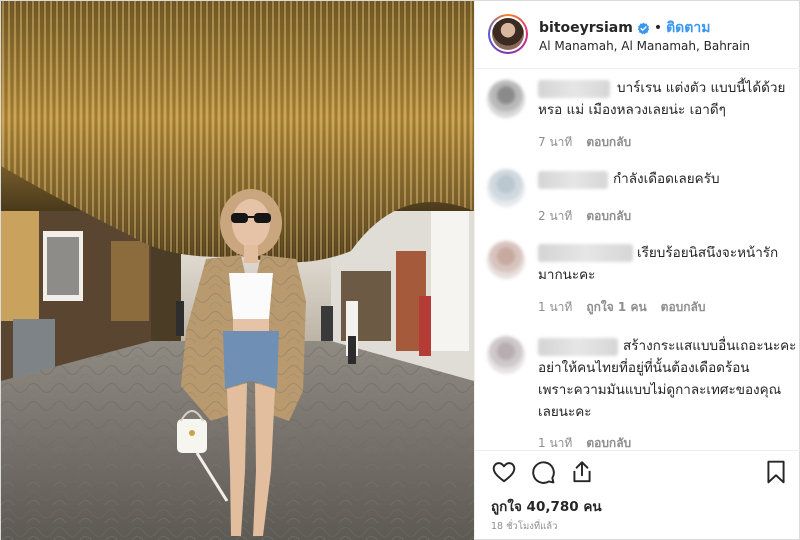 The height and width of the screenshot is (540, 800). I want to click on comment-meta: 1 นาที ถูกใจ 1 คน ตอบกลับ, so click(629, 307).